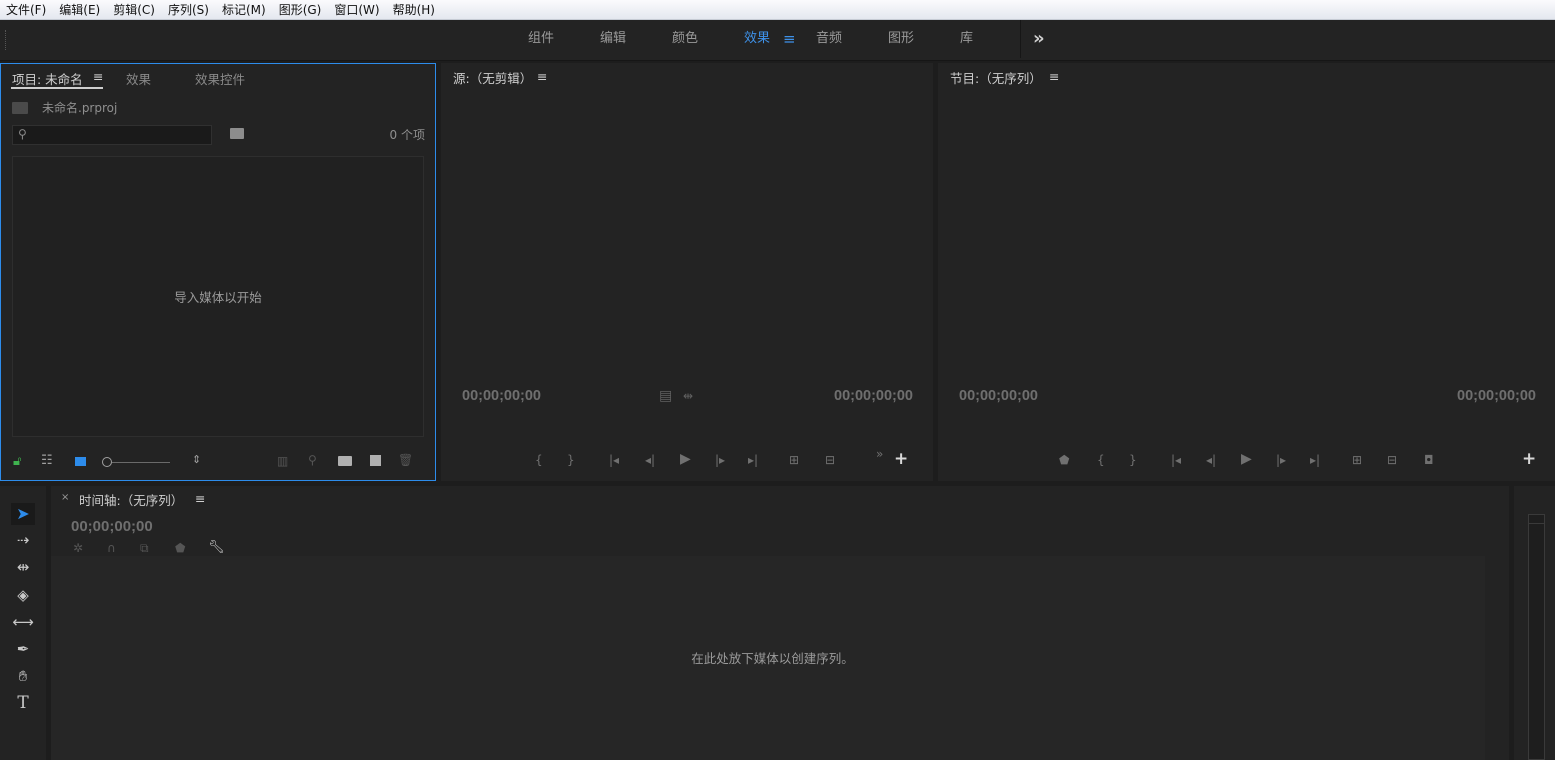  What do you see at coordinates (375, 460) in the screenshot?
I see `new-item-icon` at bounding box center [375, 460].